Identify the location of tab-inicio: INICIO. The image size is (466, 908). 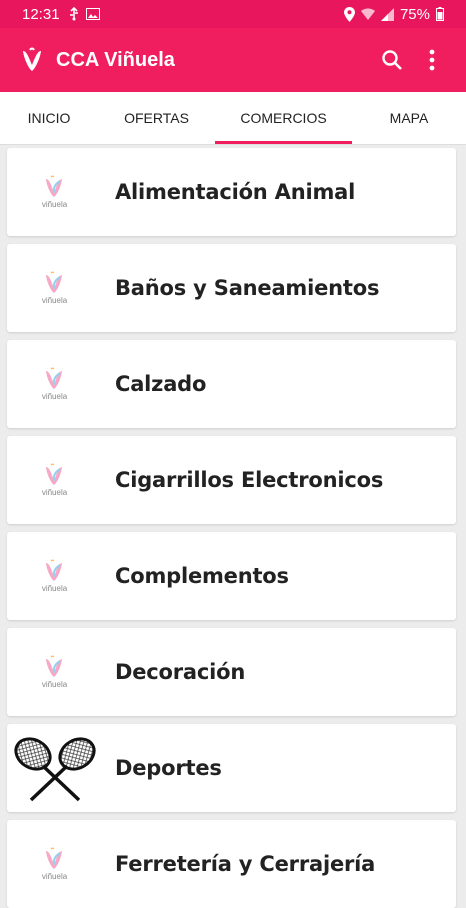
(49, 118).